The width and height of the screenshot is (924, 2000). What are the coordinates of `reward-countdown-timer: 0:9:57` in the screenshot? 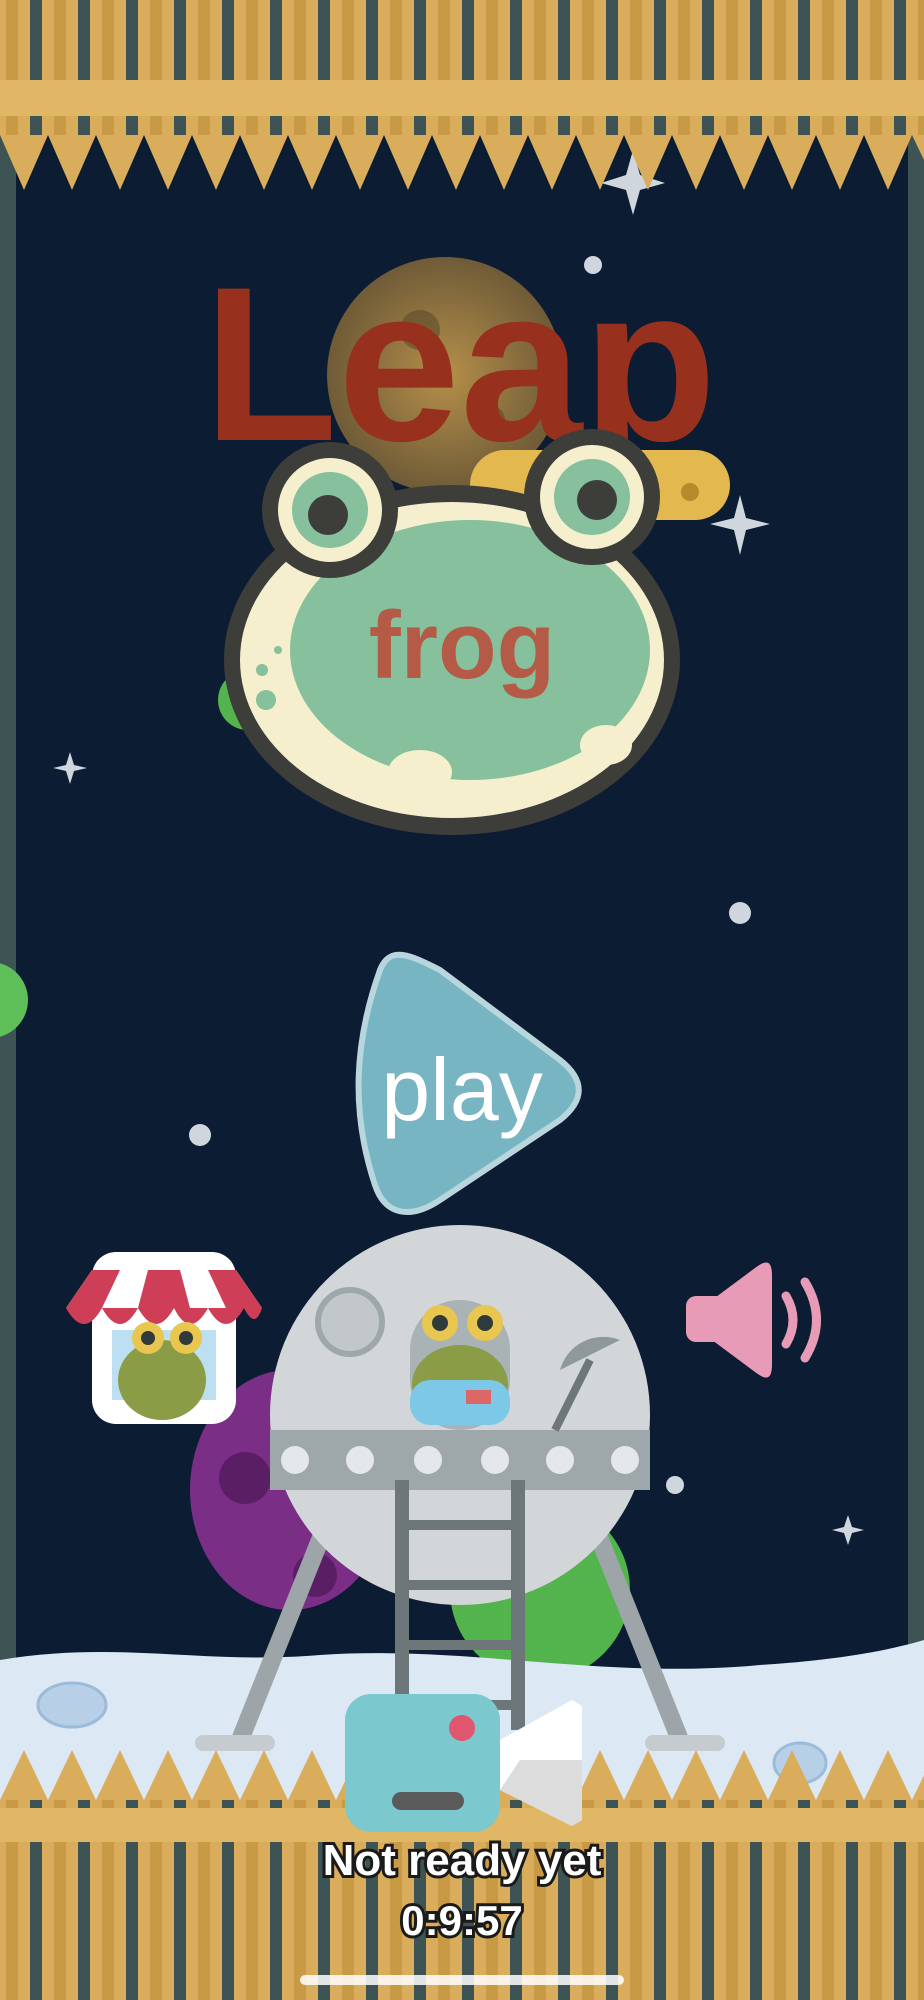 It's located at (461, 1920).